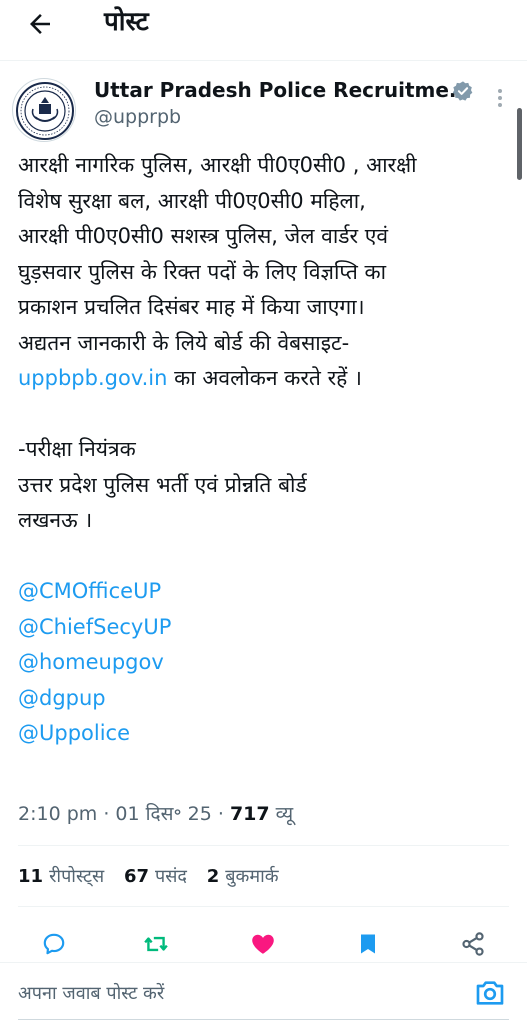 This screenshot has height=1024, width=527. Describe the element at coordinates (31, 876) in the screenshot. I see `reposts-count: 11` at that location.